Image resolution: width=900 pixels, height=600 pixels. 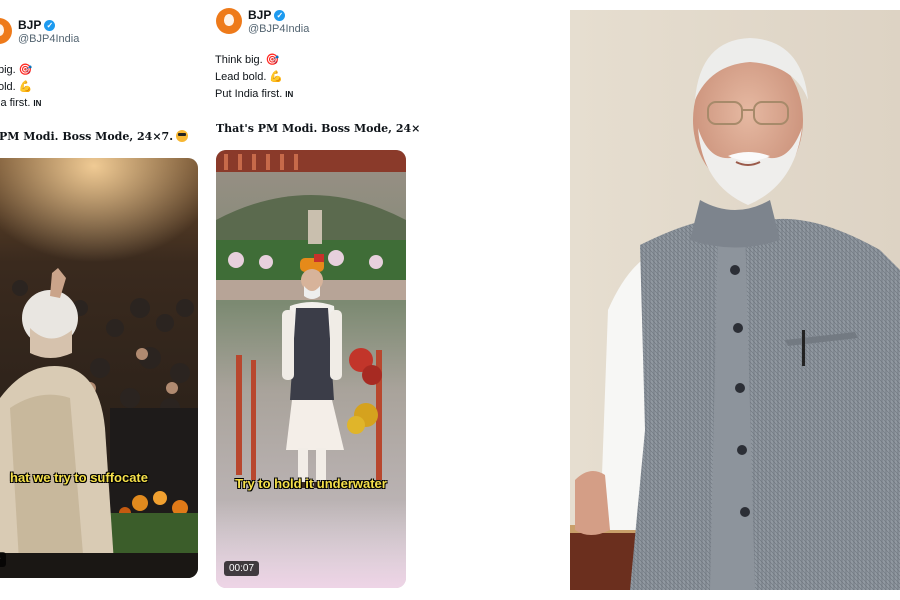 I want to click on sunglasses-face-emoji-icon, so click(x=182, y=136).